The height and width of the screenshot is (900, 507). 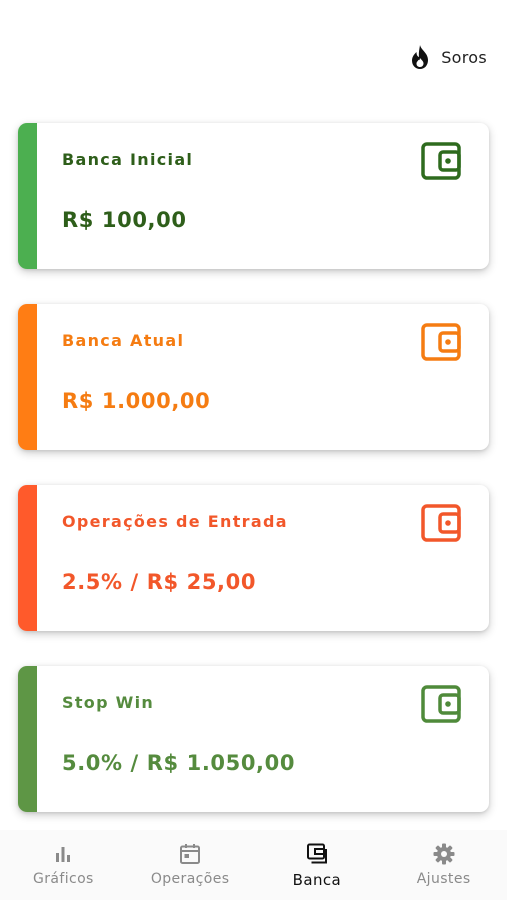 I want to click on nav-label: Operações, so click(x=190, y=879).